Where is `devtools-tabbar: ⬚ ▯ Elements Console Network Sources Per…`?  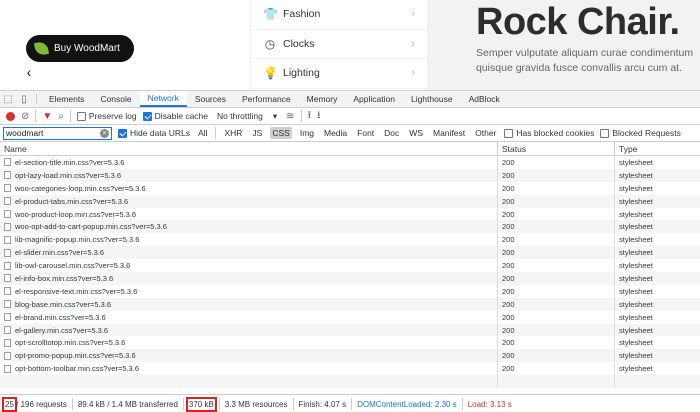 devtools-tabbar: ⬚ ▯ Elements Console Network Sources Per… is located at coordinates (350, 99).